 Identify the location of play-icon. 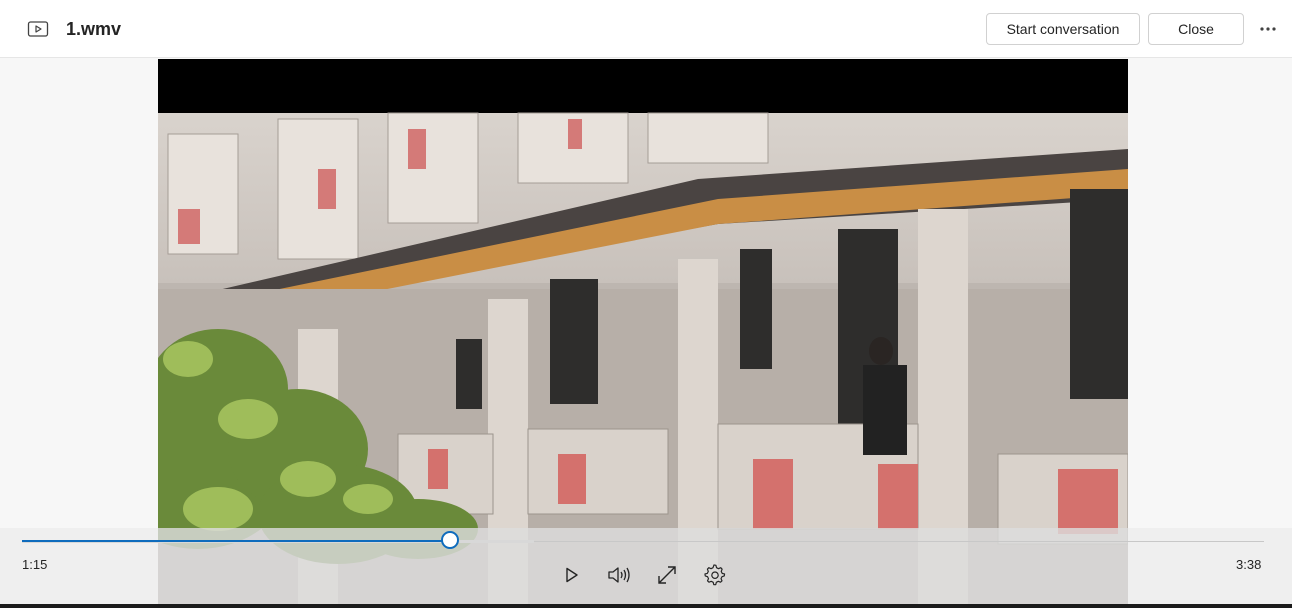
(571, 575).